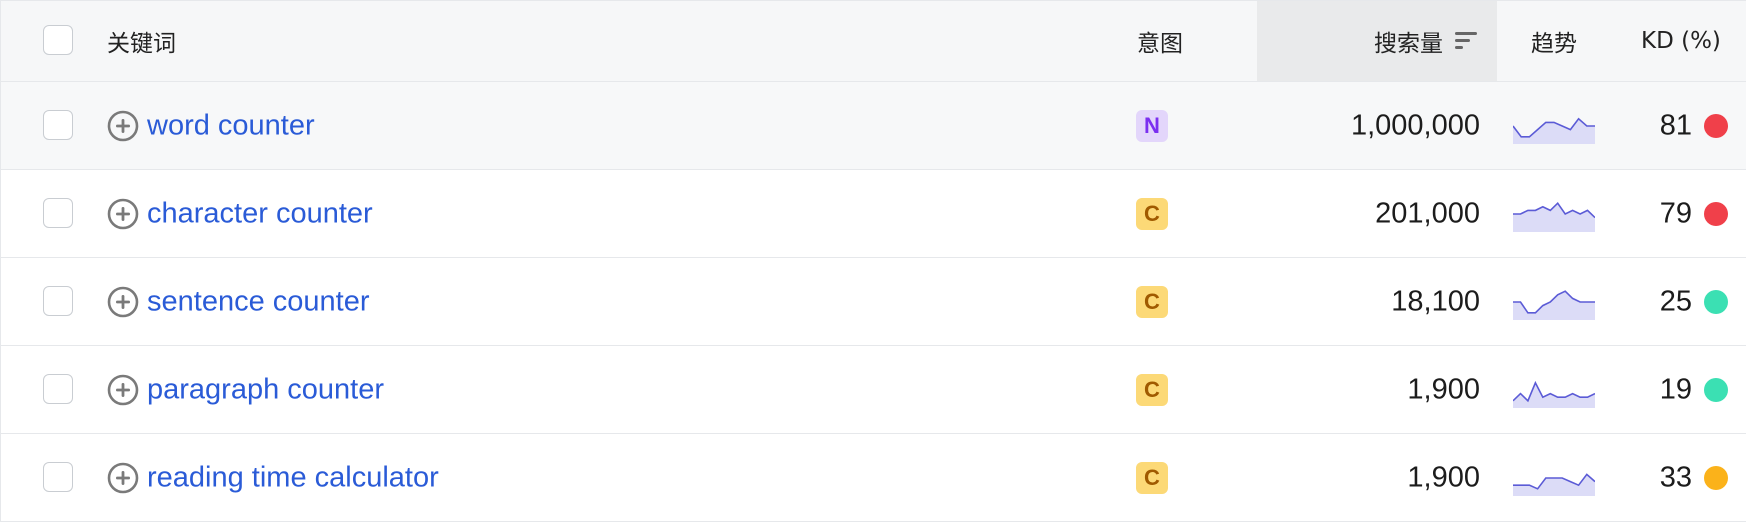 This screenshot has height=524, width=1746. I want to click on search-volume: 18,100, so click(1435, 301).